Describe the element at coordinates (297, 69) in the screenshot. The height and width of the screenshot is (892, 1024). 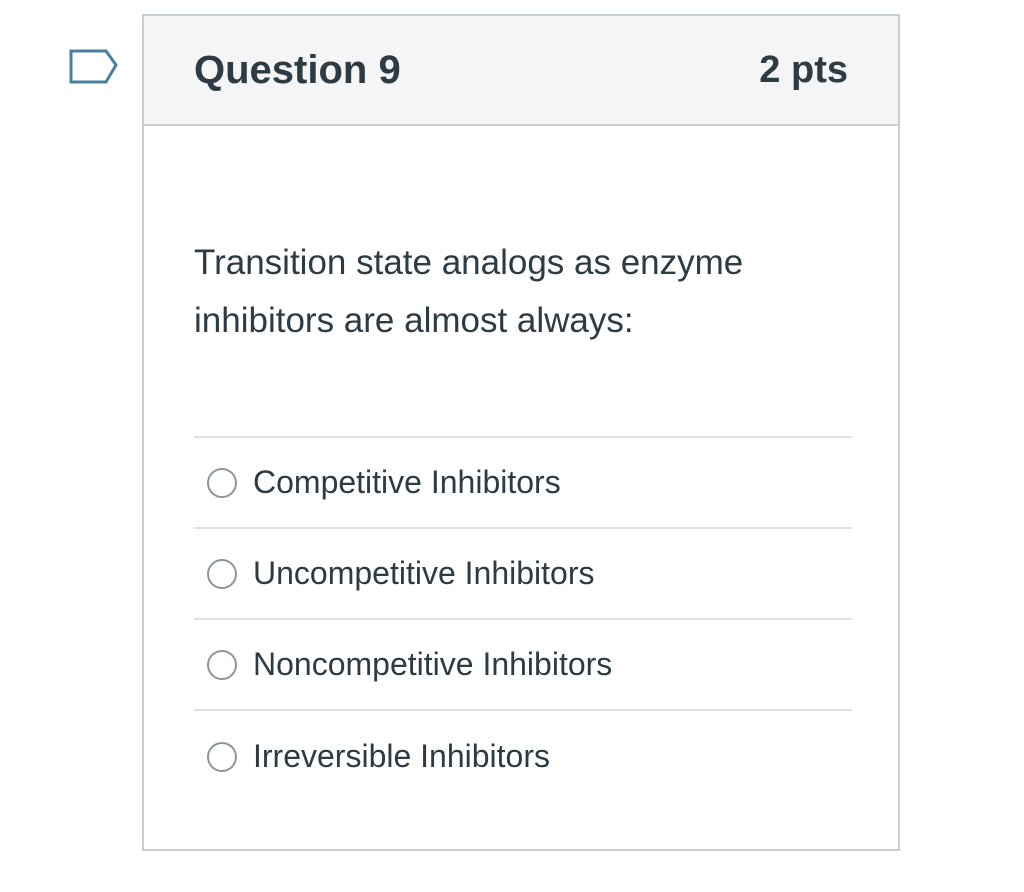
I see `question-title: Question 9` at that location.